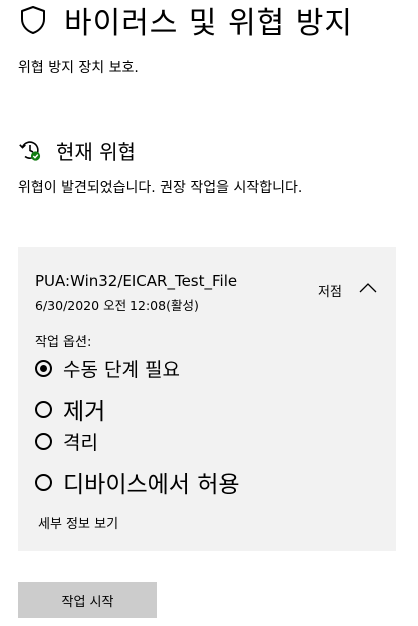 This screenshot has width=418, height=626. I want to click on option-label: 제거, so click(84, 412).